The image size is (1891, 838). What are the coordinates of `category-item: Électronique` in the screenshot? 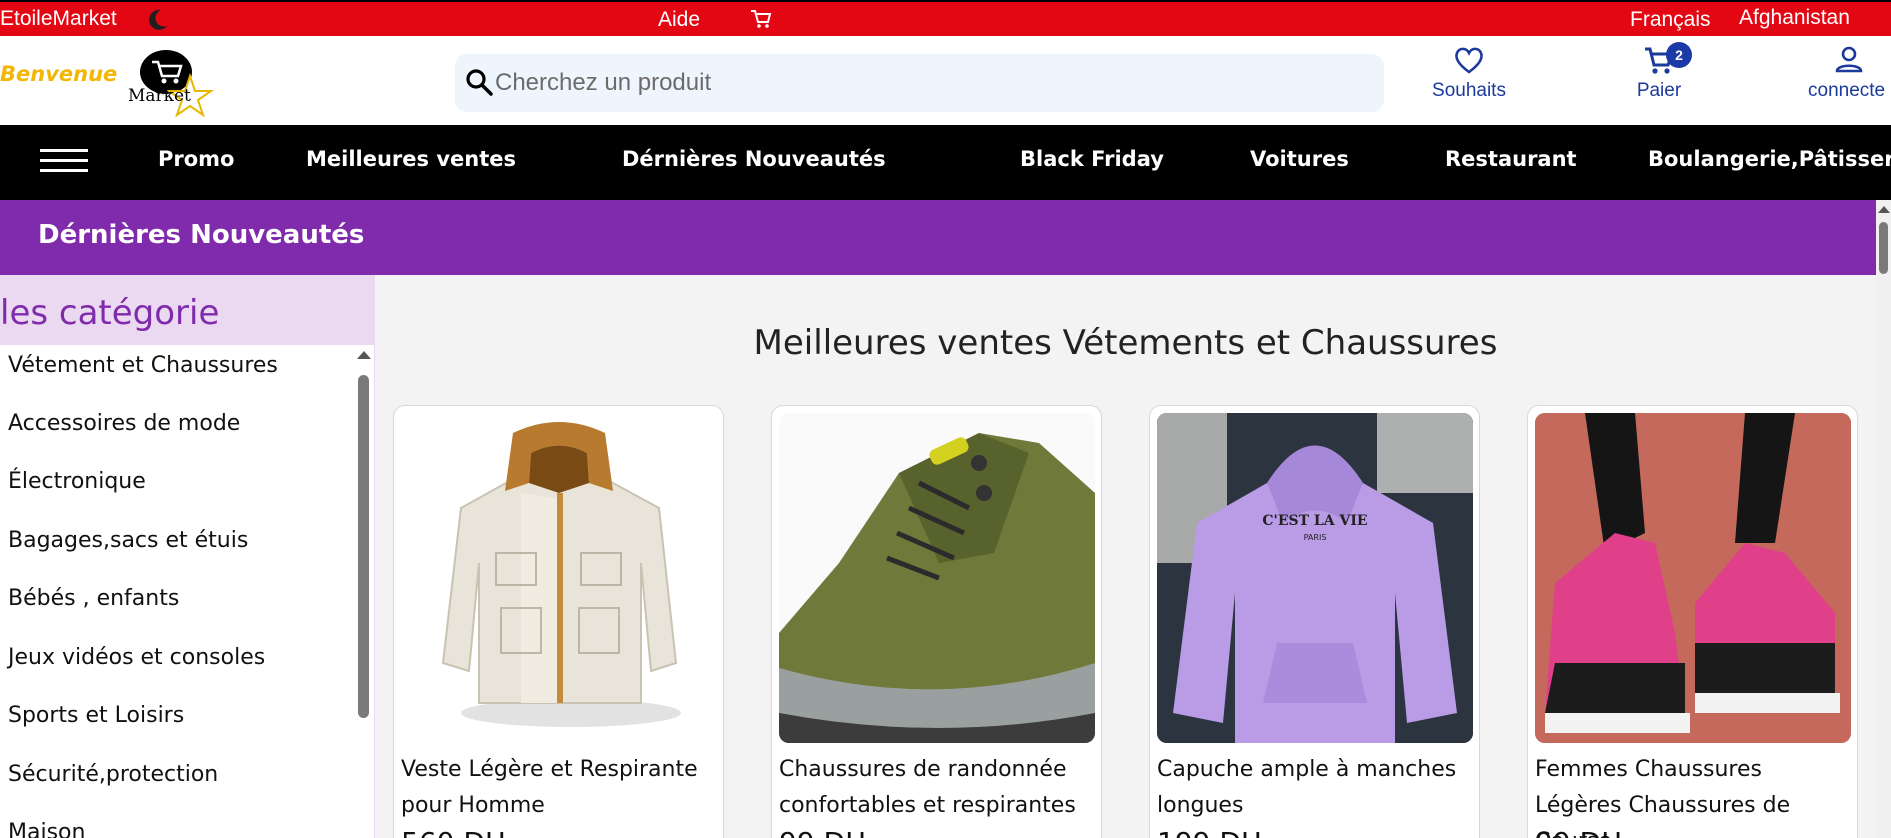 It's located at (77, 481).